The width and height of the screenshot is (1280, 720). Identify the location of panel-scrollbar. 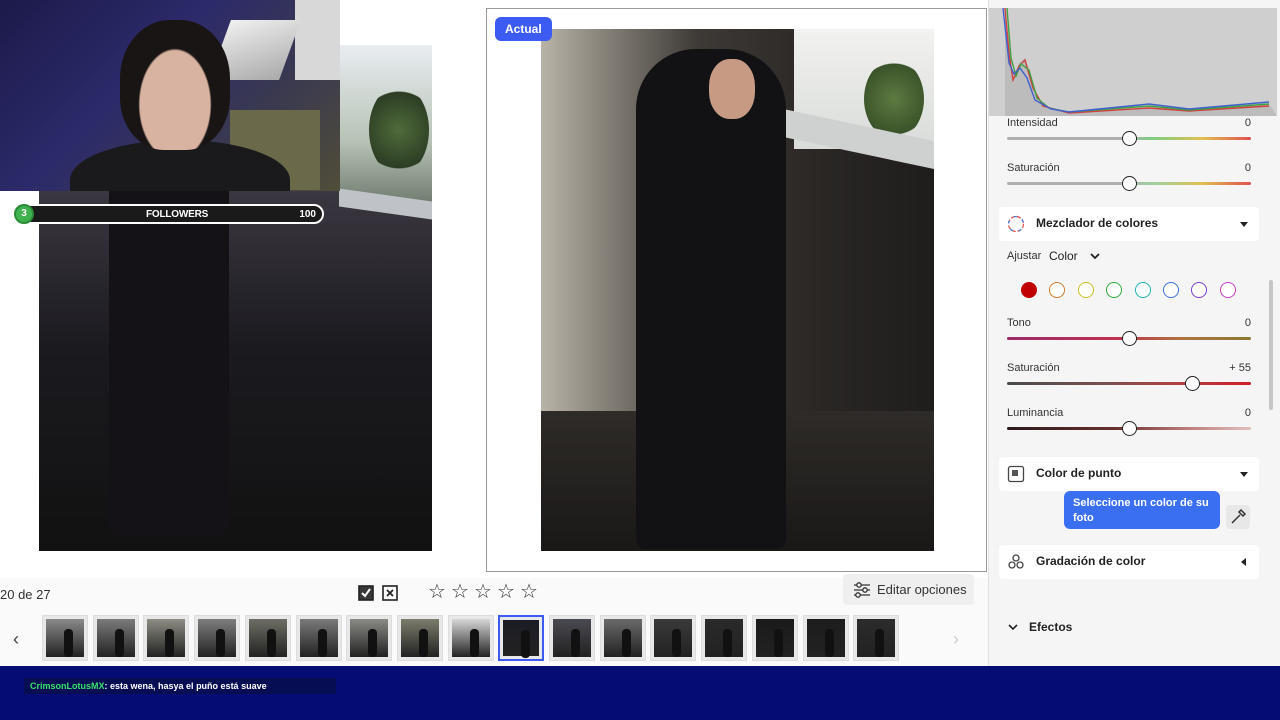
(1271, 345).